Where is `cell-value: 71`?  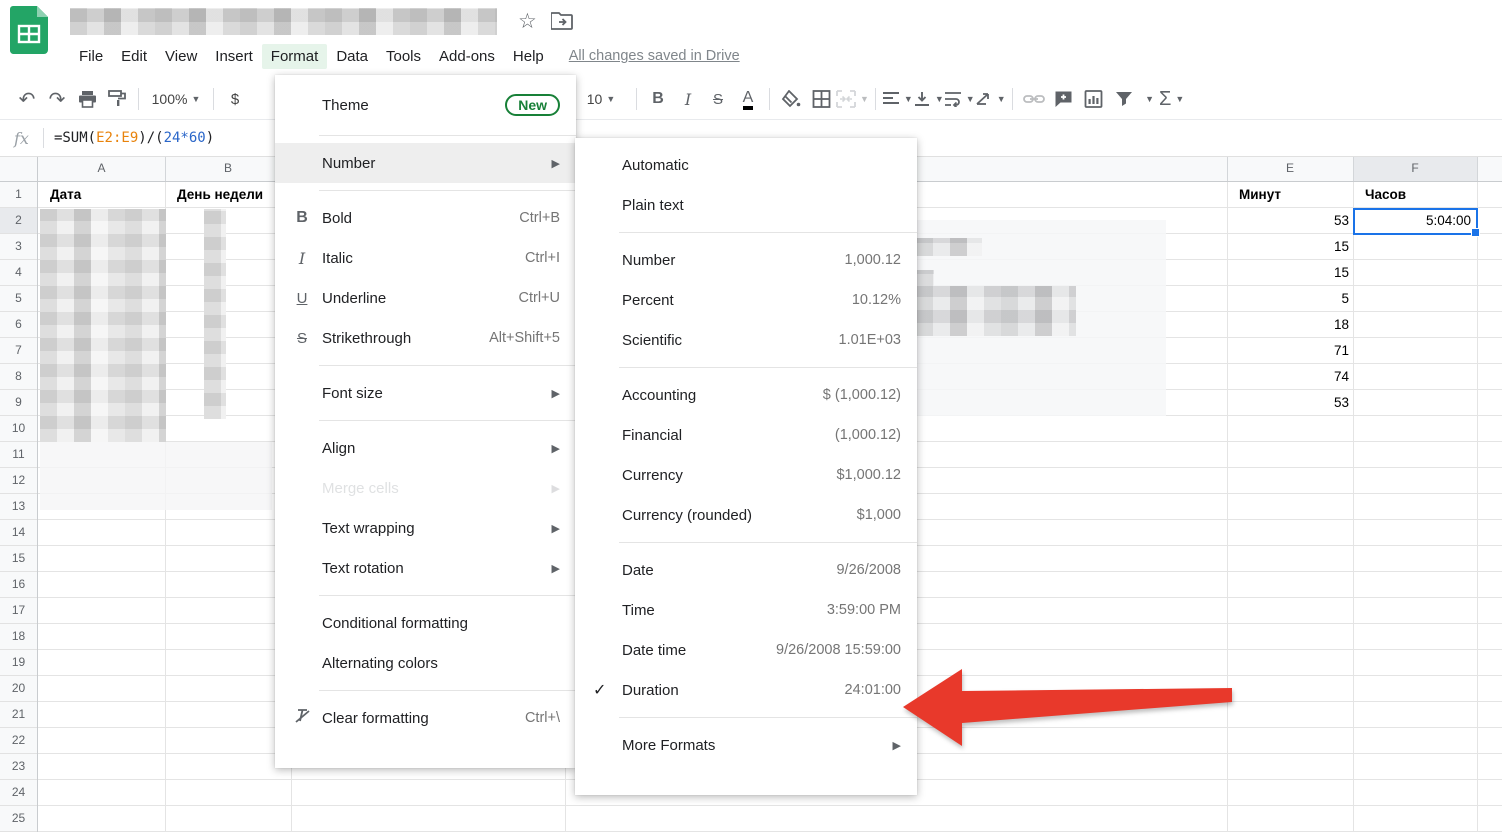
cell-value: 71 is located at coordinates (1288, 351).